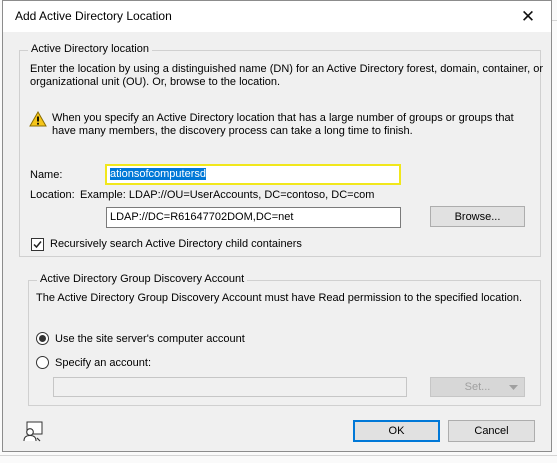  I want to click on ok-button-label: OK, so click(396, 431).